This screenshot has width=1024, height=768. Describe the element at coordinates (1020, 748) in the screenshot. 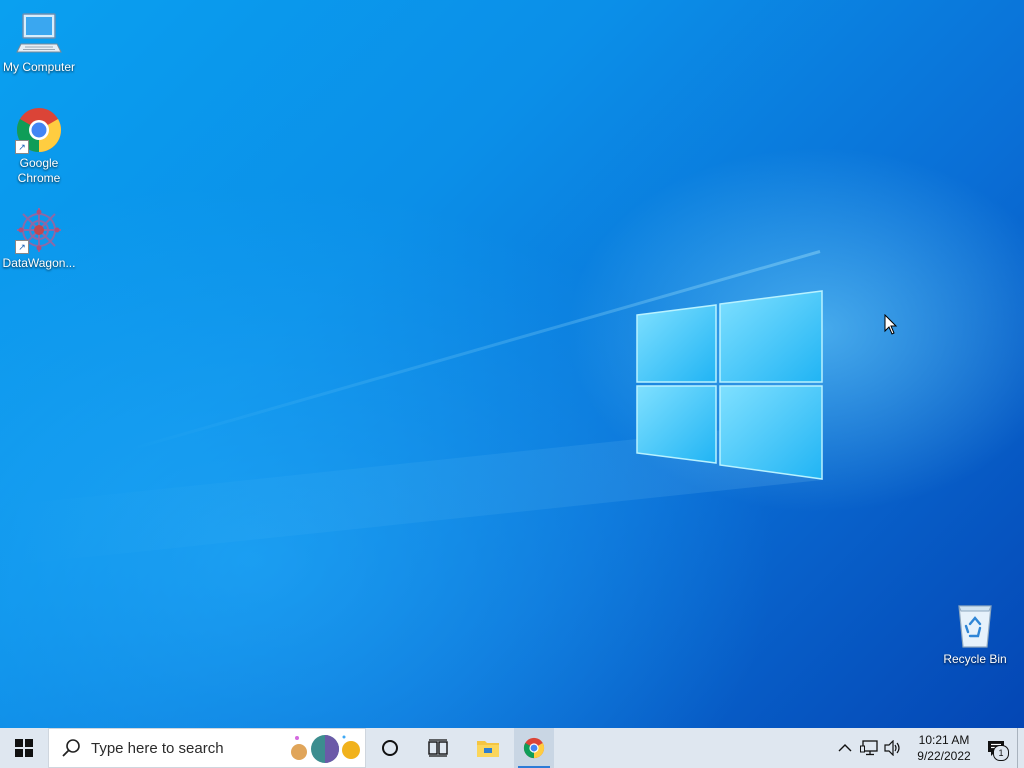

I see `show-desktop-button` at that location.